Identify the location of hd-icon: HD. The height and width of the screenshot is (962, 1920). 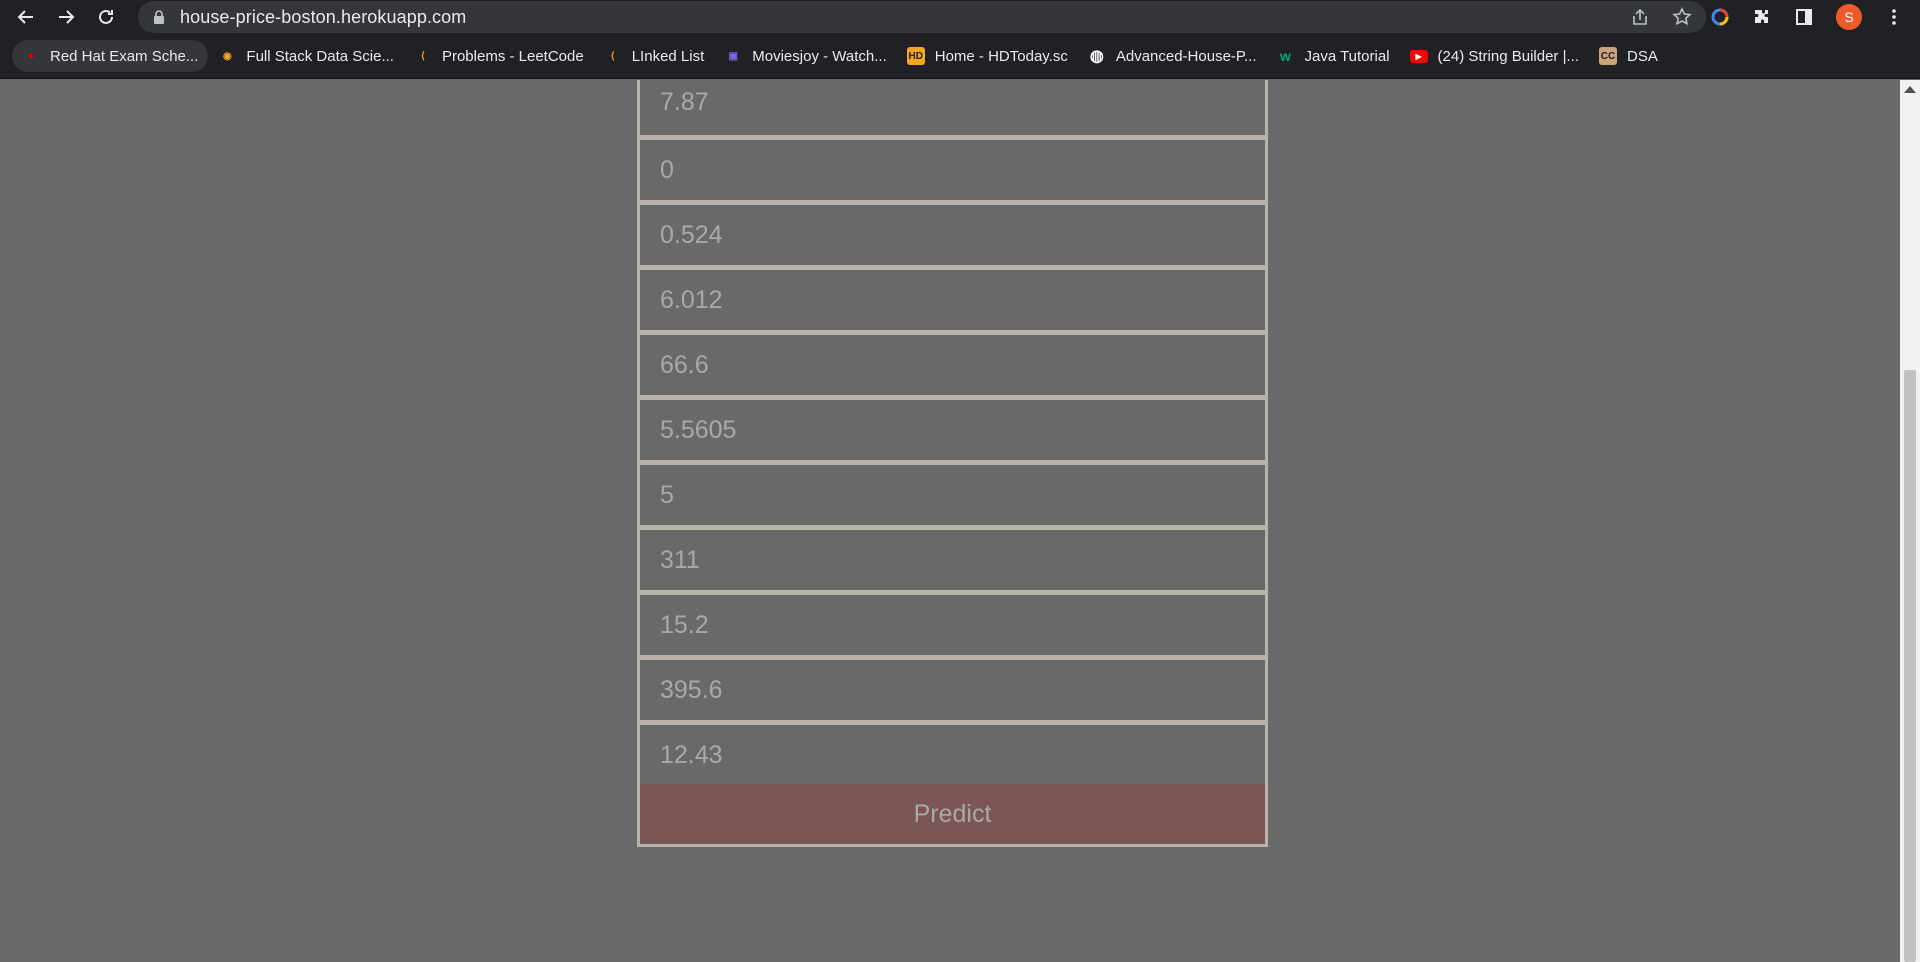
(915, 56).